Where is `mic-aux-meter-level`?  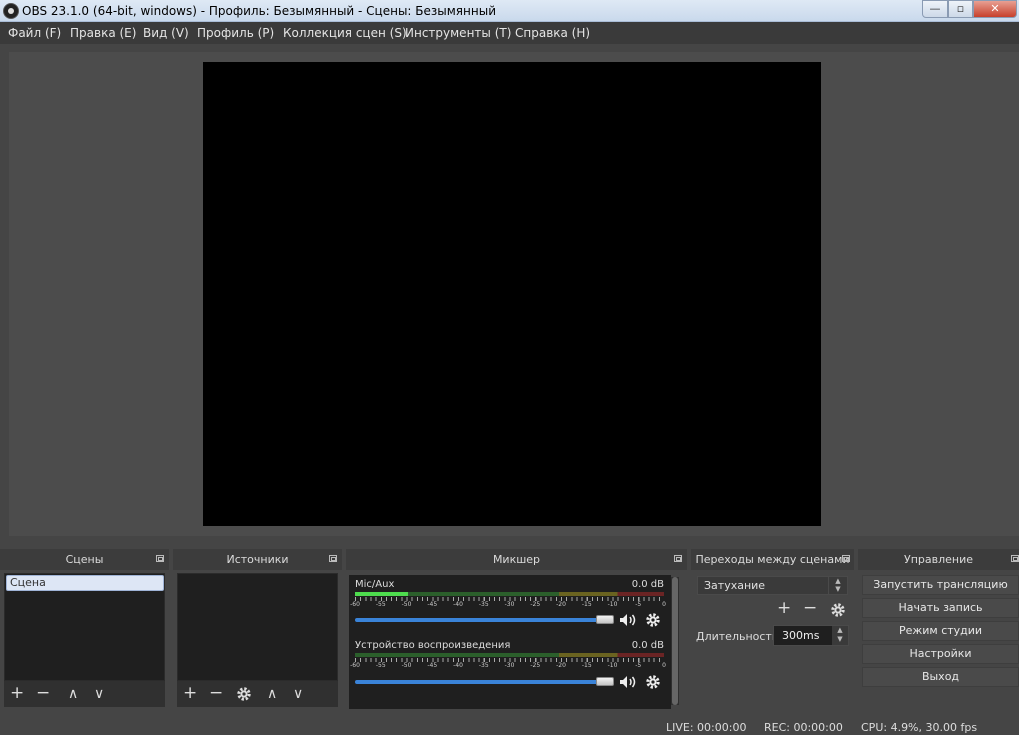 mic-aux-meter-level is located at coordinates (381, 594).